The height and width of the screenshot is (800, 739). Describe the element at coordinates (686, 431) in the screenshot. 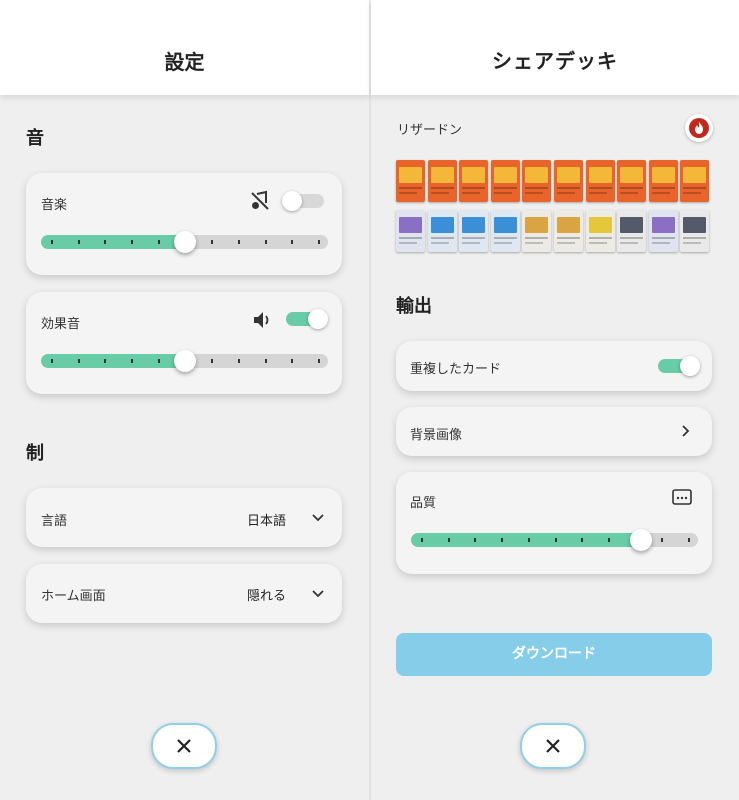

I see `chevron-right-icon` at that location.